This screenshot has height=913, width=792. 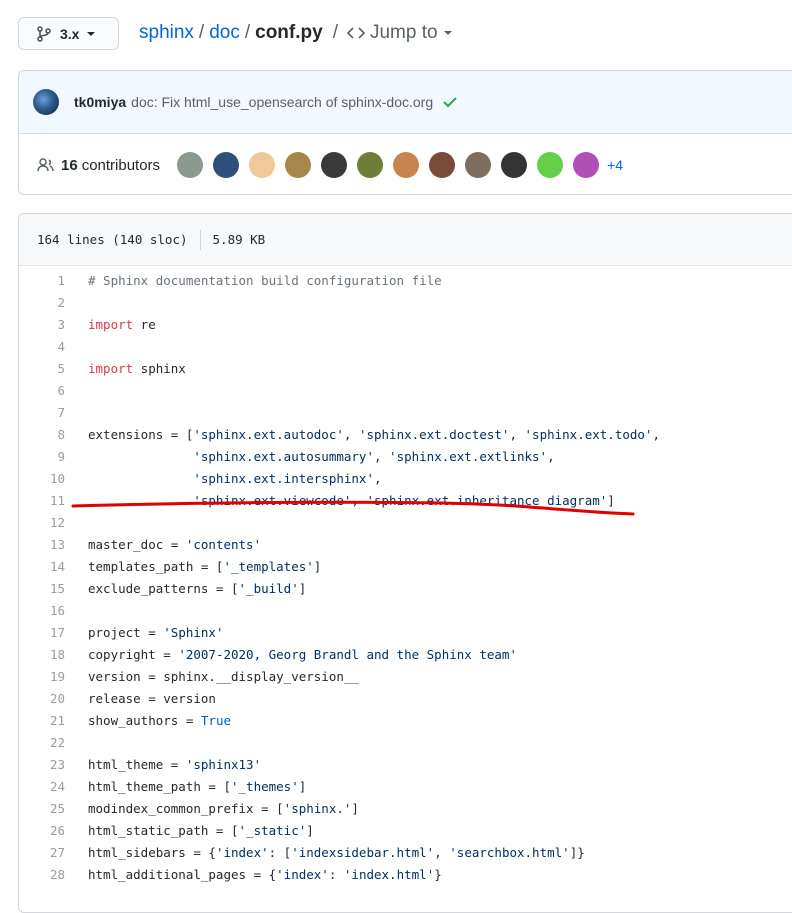 What do you see at coordinates (53, 522) in the screenshot?
I see `line-number: 12` at bounding box center [53, 522].